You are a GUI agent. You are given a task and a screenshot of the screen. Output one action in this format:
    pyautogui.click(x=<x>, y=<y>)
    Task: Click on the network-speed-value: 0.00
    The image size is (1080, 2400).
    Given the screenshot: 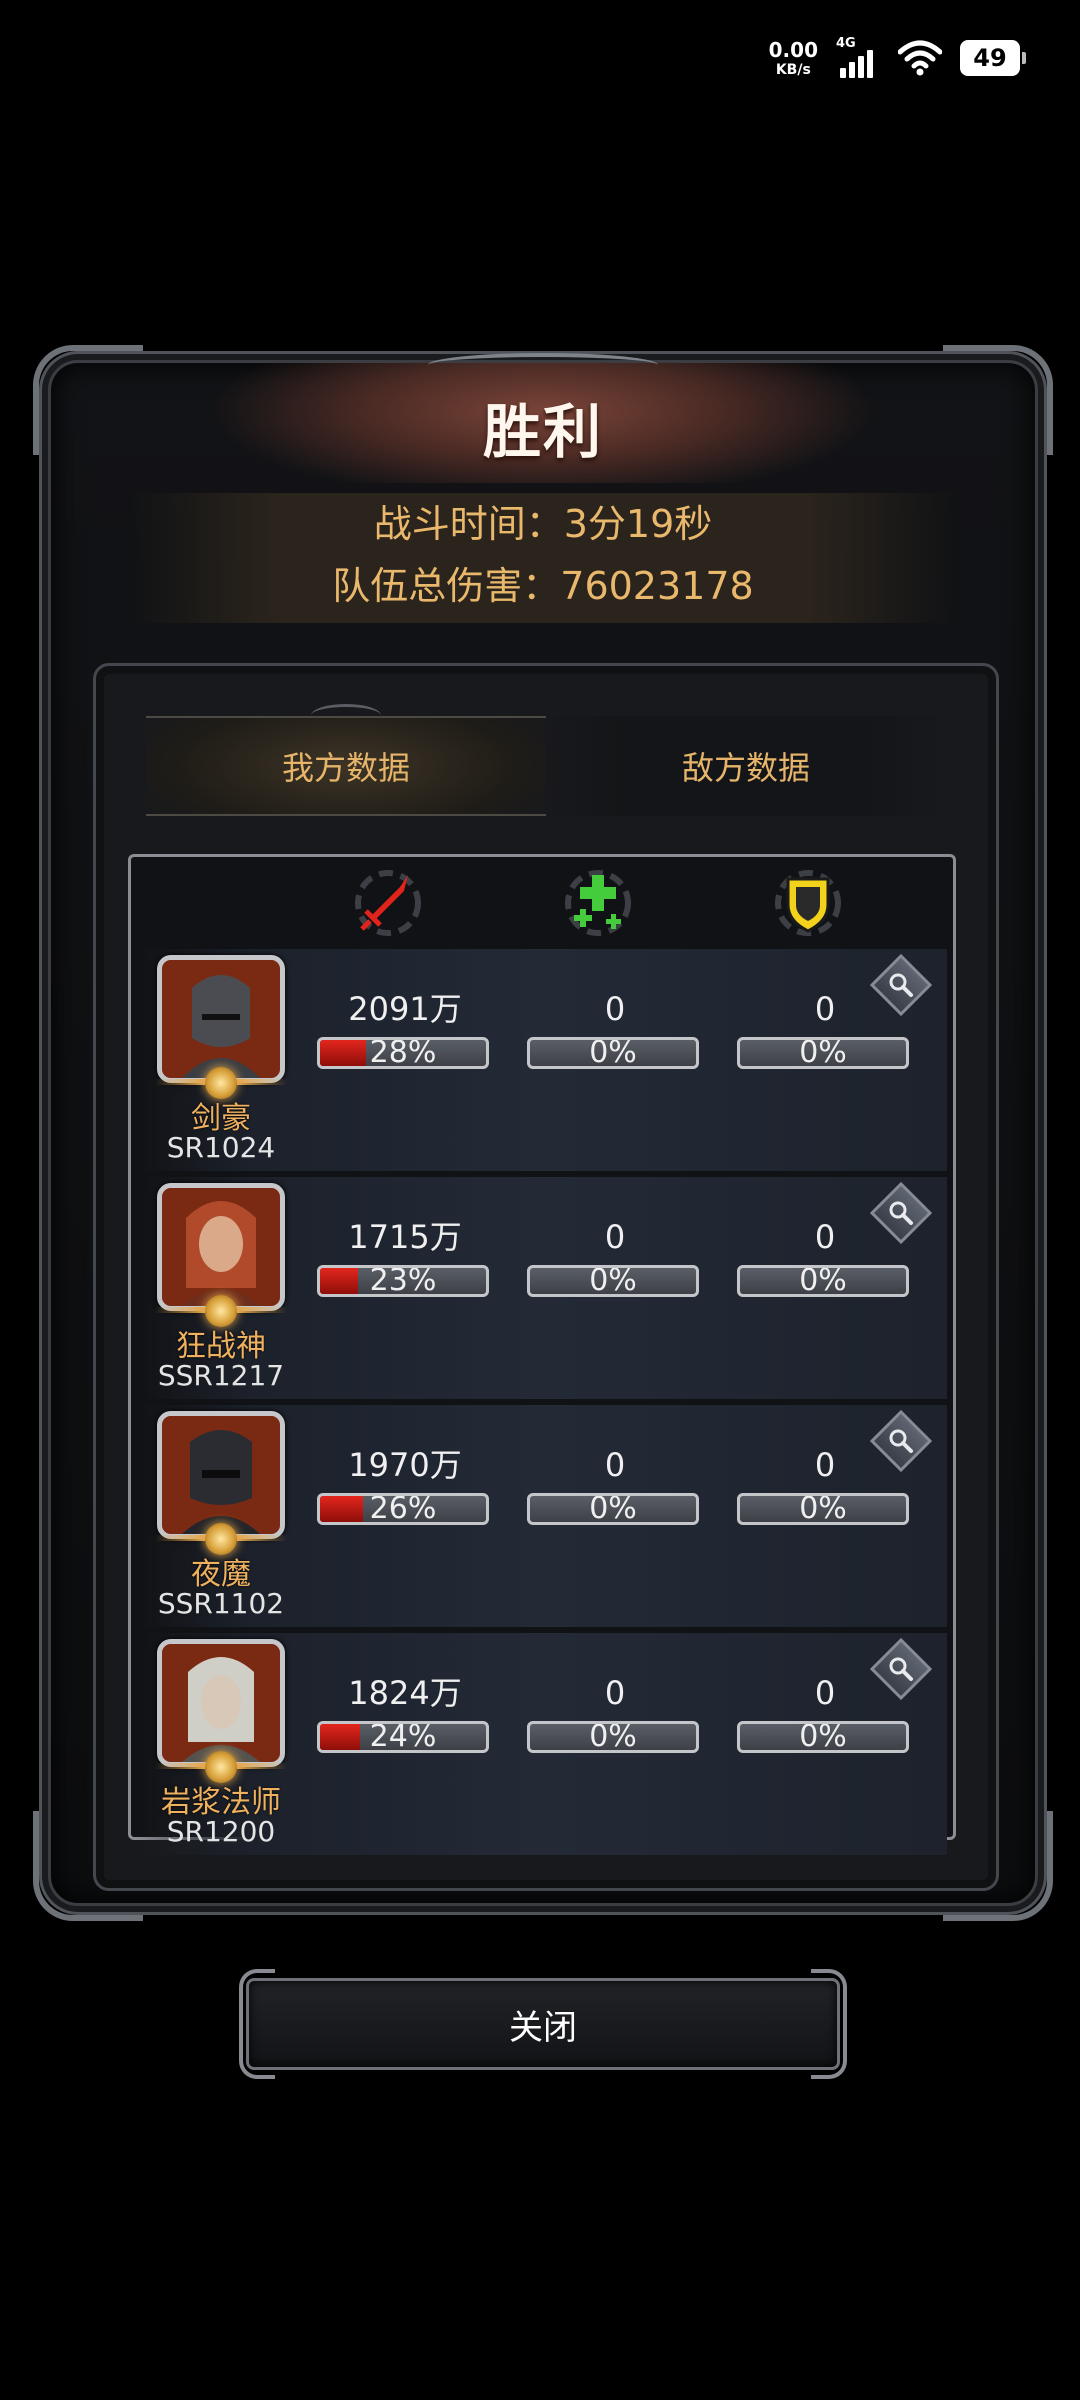 What is the action you would take?
    pyautogui.click(x=793, y=49)
    